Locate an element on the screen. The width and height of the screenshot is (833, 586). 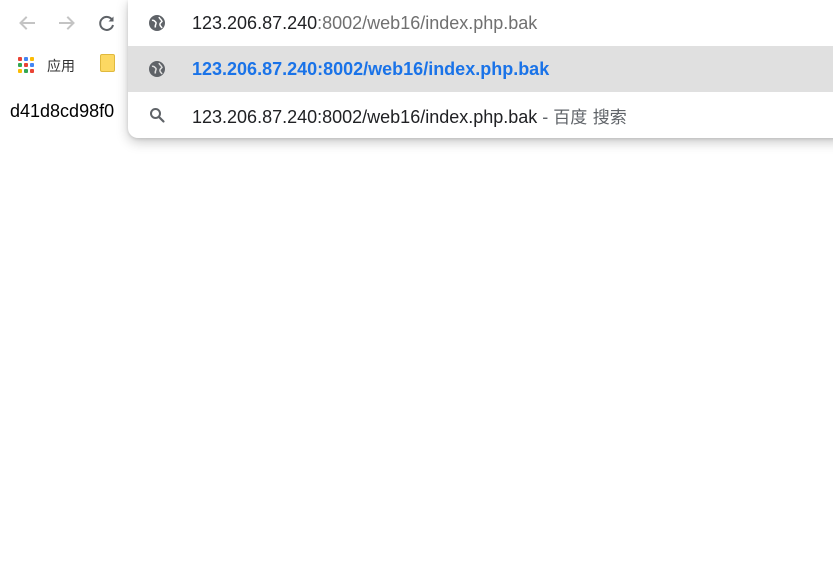
back-button is located at coordinates (27, 23).